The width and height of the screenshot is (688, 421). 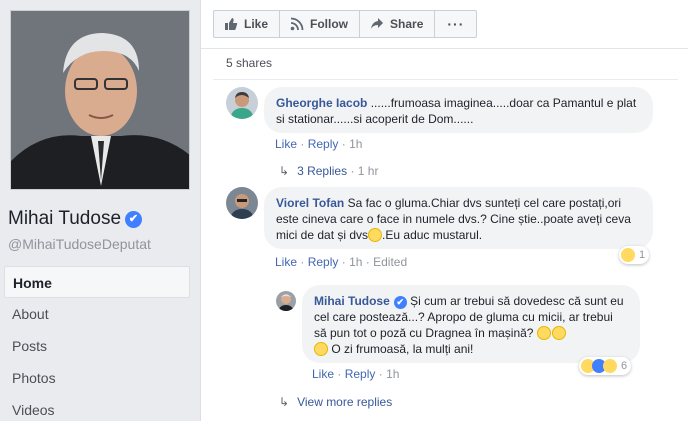 What do you see at coordinates (320, 24) in the screenshot?
I see `follow-button: Follow` at bounding box center [320, 24].